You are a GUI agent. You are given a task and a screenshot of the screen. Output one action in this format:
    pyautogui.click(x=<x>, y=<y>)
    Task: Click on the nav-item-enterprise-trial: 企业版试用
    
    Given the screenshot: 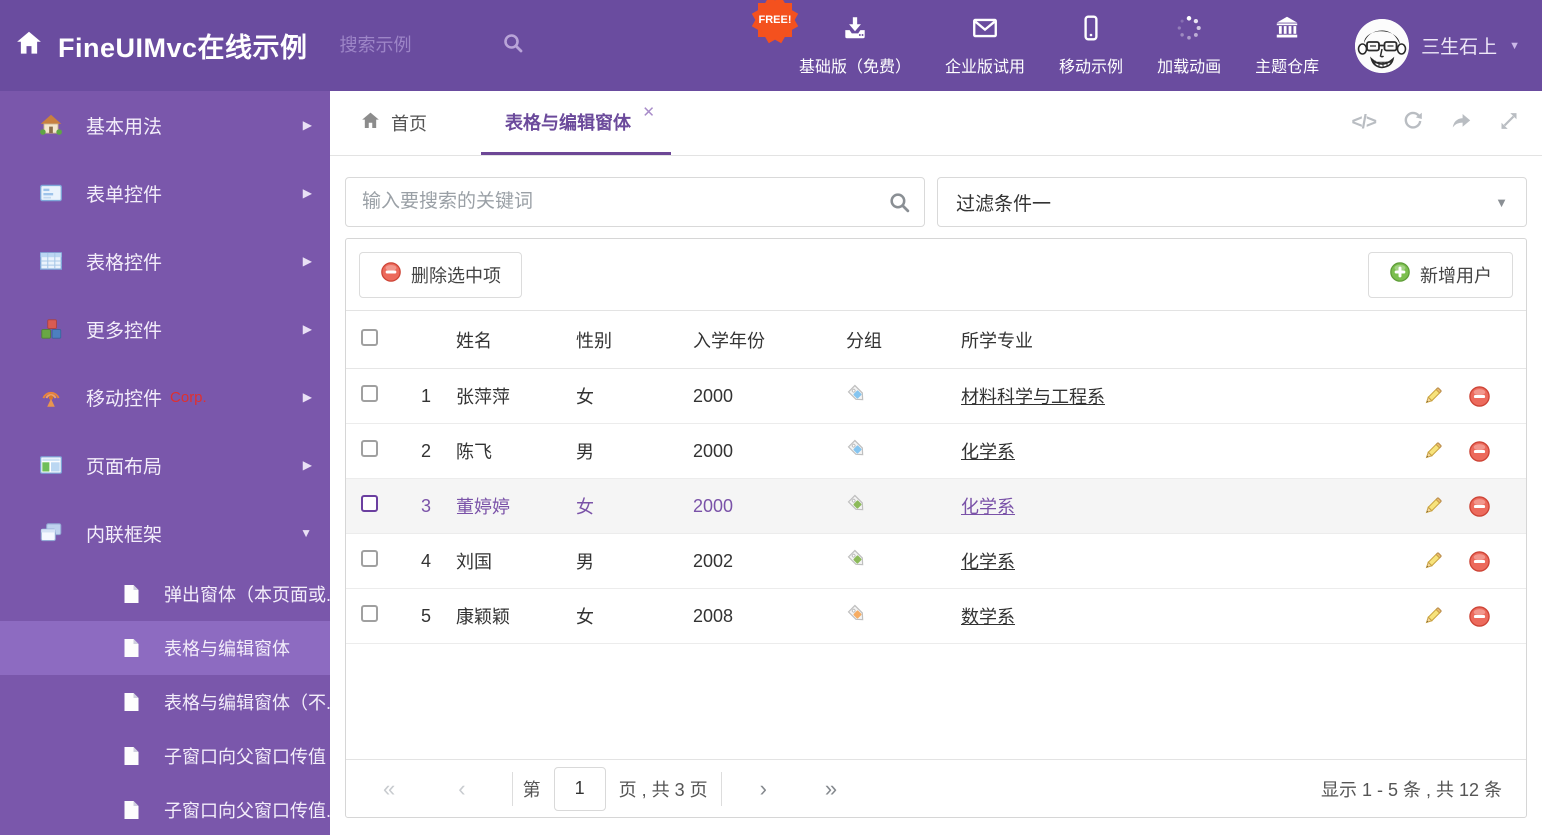 What is the action you would take?
    pyautogui.click(x=985, y=45)
    